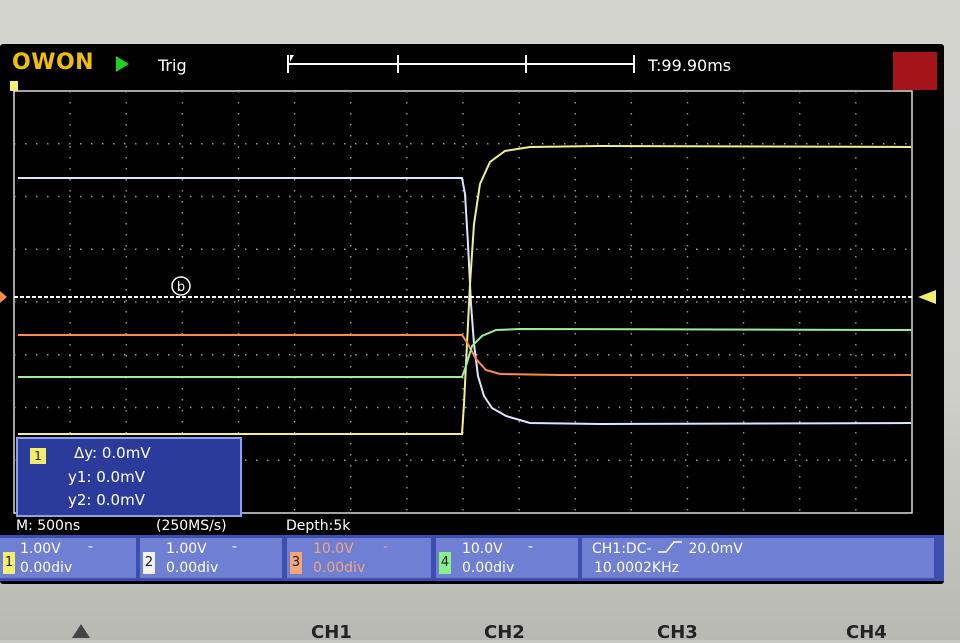 The image size is (960, 643). I want to click on ch3-scale: 10.0V, so click(333, 549).